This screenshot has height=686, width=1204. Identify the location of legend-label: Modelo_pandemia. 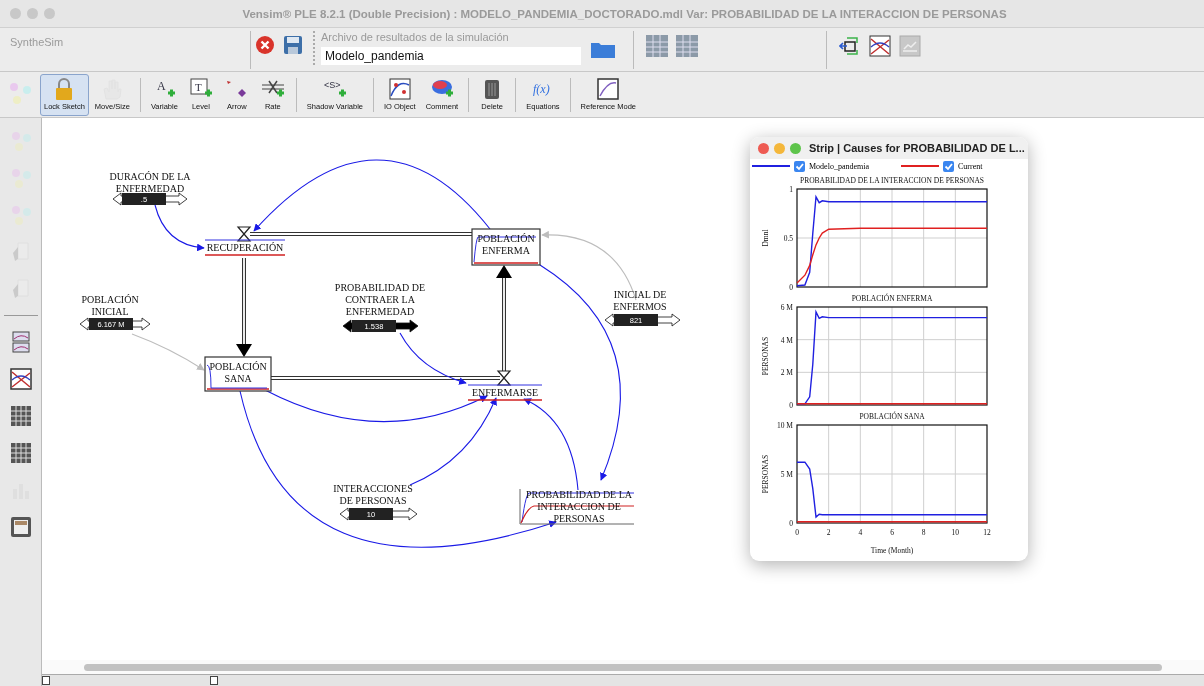
(839, 166).